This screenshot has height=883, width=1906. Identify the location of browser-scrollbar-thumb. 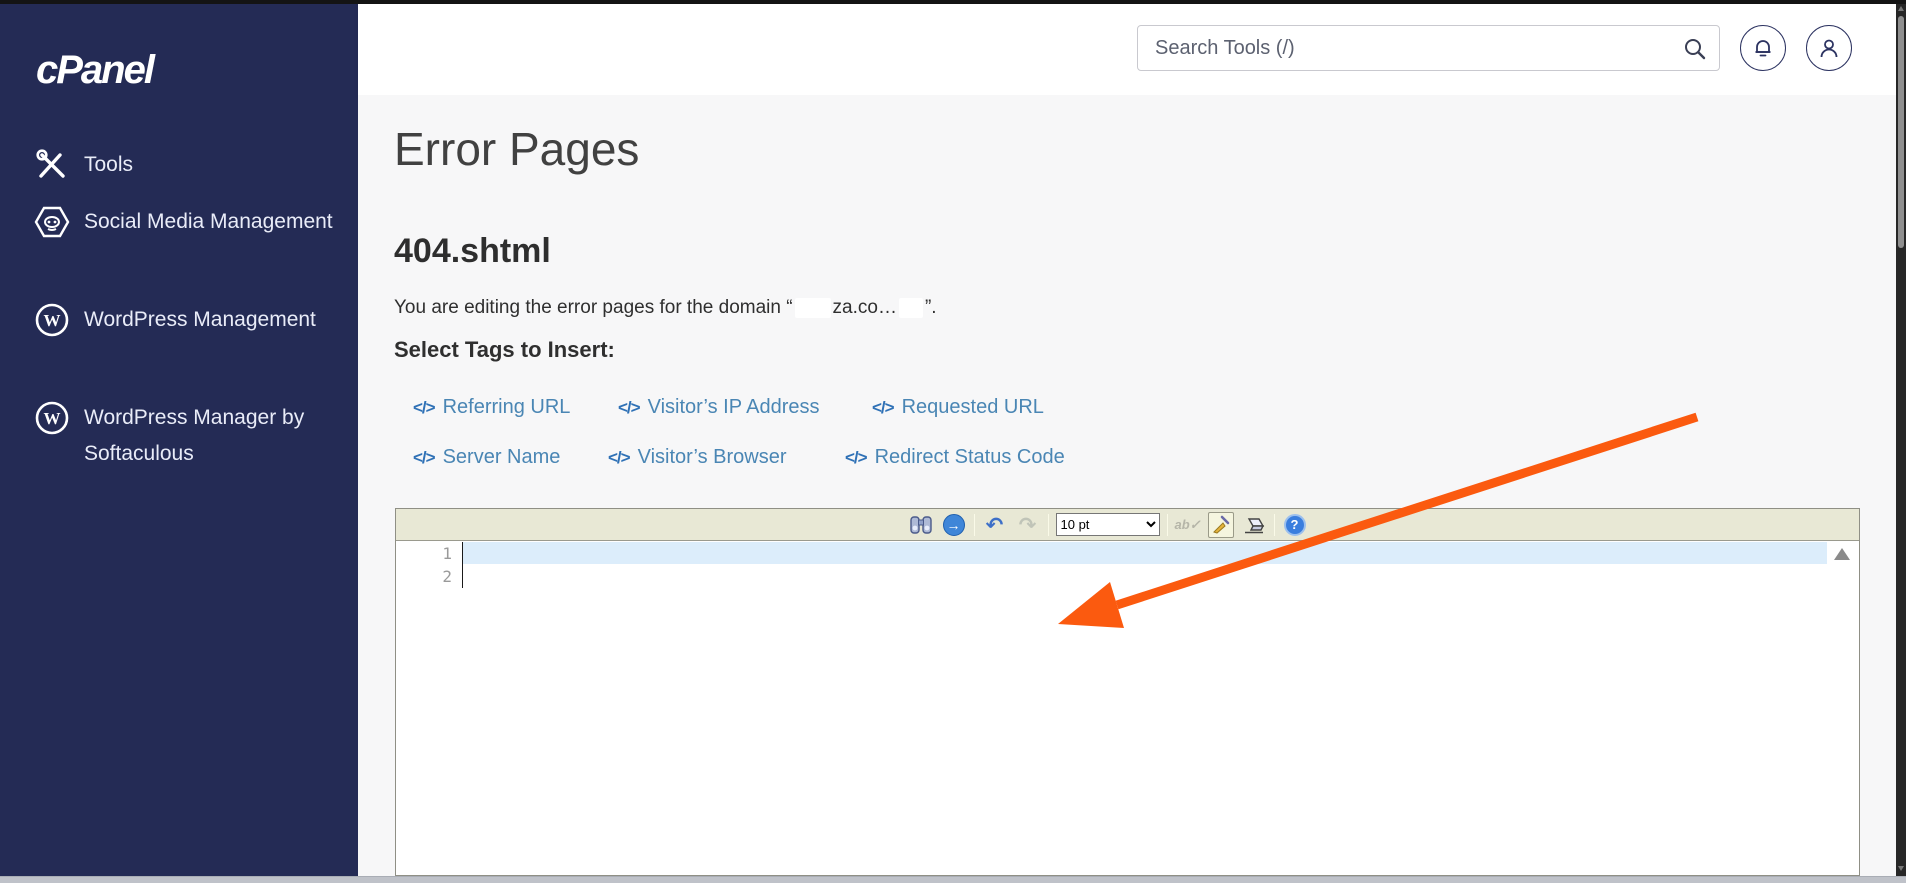
(1901, 132).